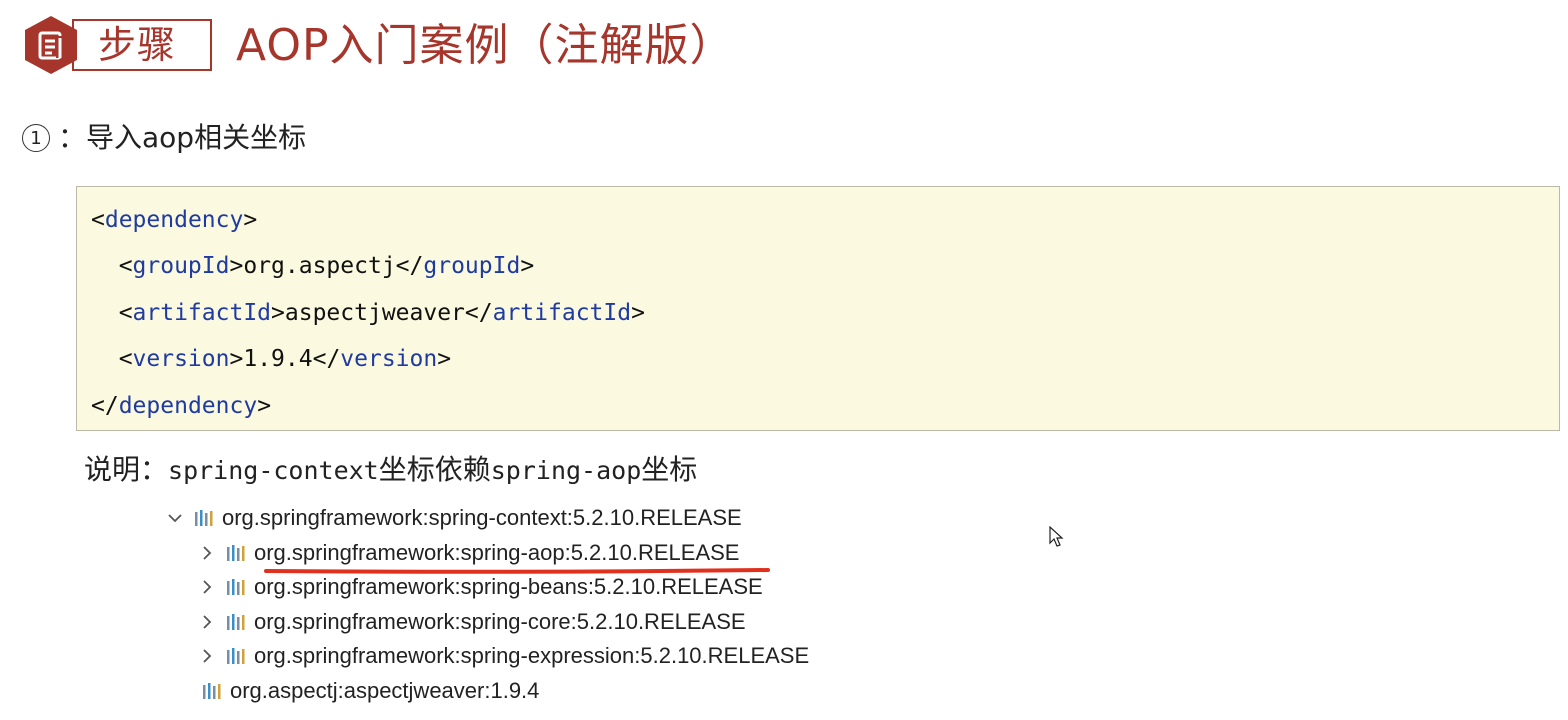 This screenshot has width=1568, height=720. Describe the element at coordinates (669, 469) in the screenshot. I see `note-suffix: 坐标` at that location.